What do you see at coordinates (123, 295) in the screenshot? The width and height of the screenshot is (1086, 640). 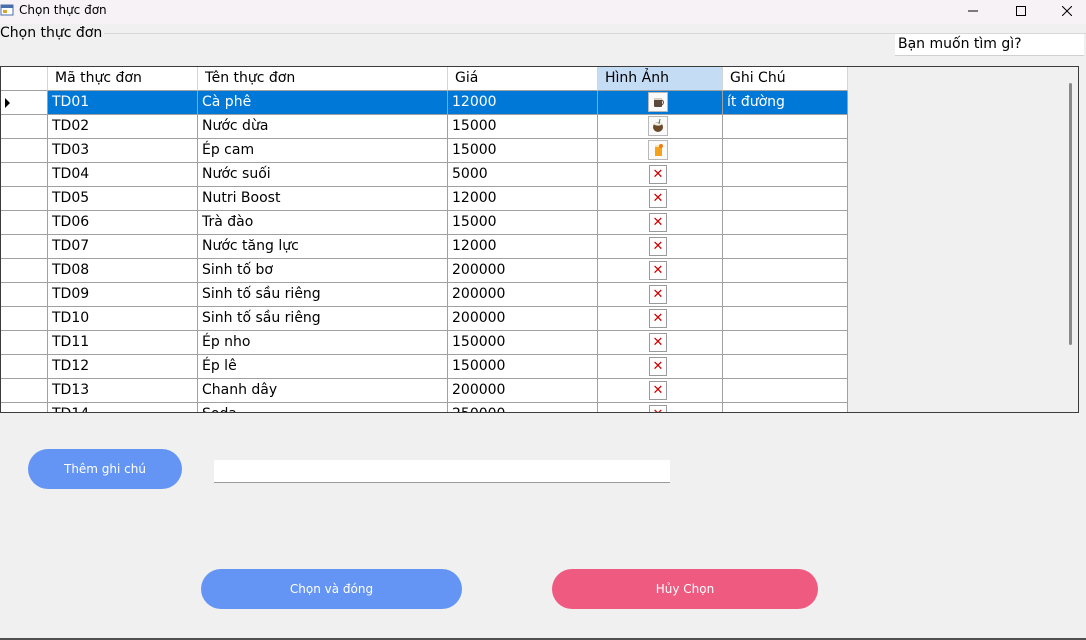 I see `cell-id: TD09` at bounding box center [123, 295].